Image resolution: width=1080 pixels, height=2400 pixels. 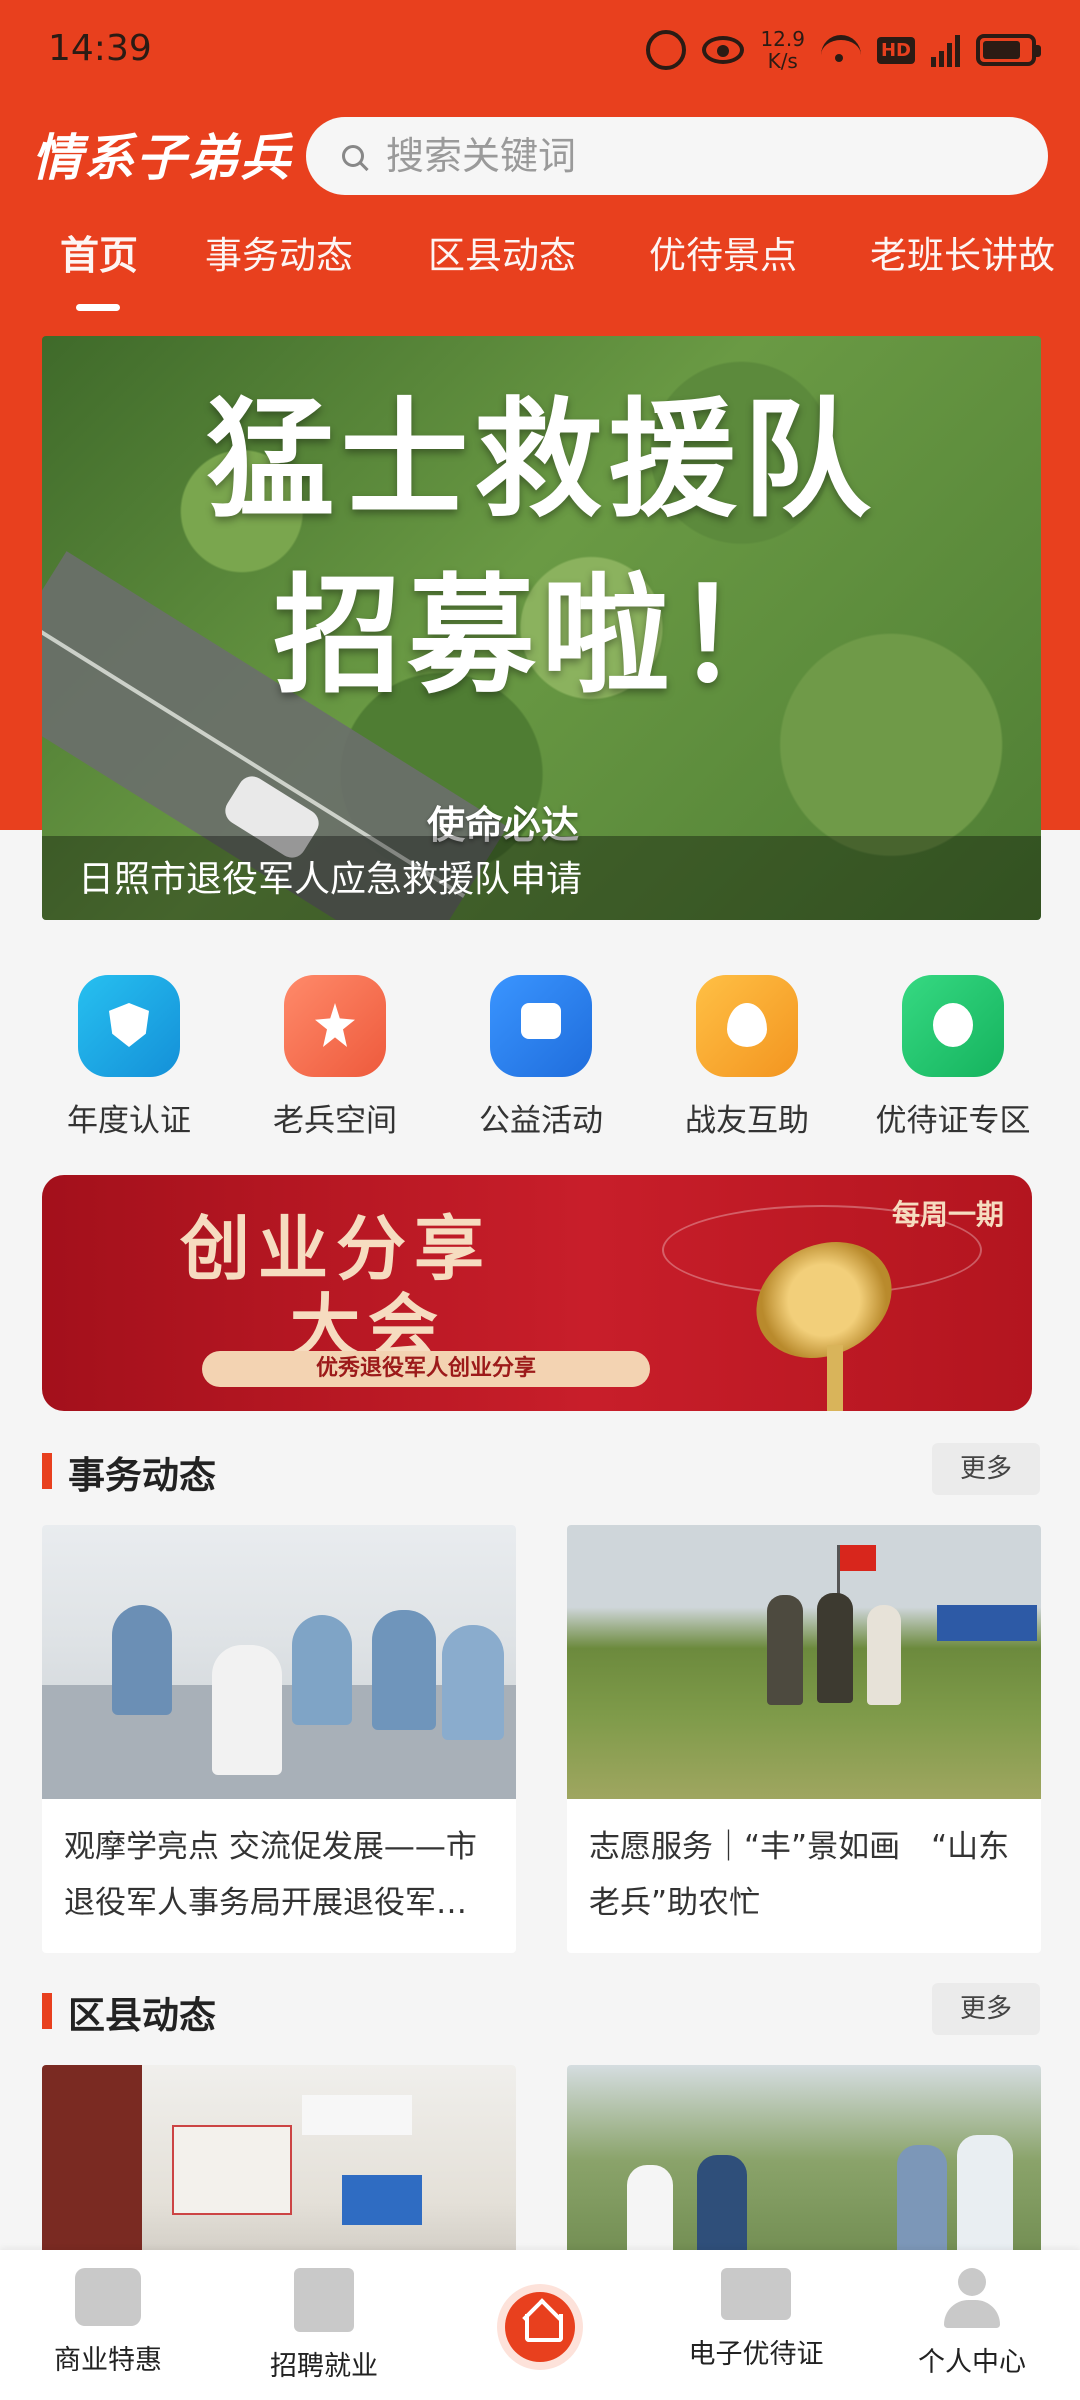 I want to click on briefcase-icon, so click(x=324, y=2300).